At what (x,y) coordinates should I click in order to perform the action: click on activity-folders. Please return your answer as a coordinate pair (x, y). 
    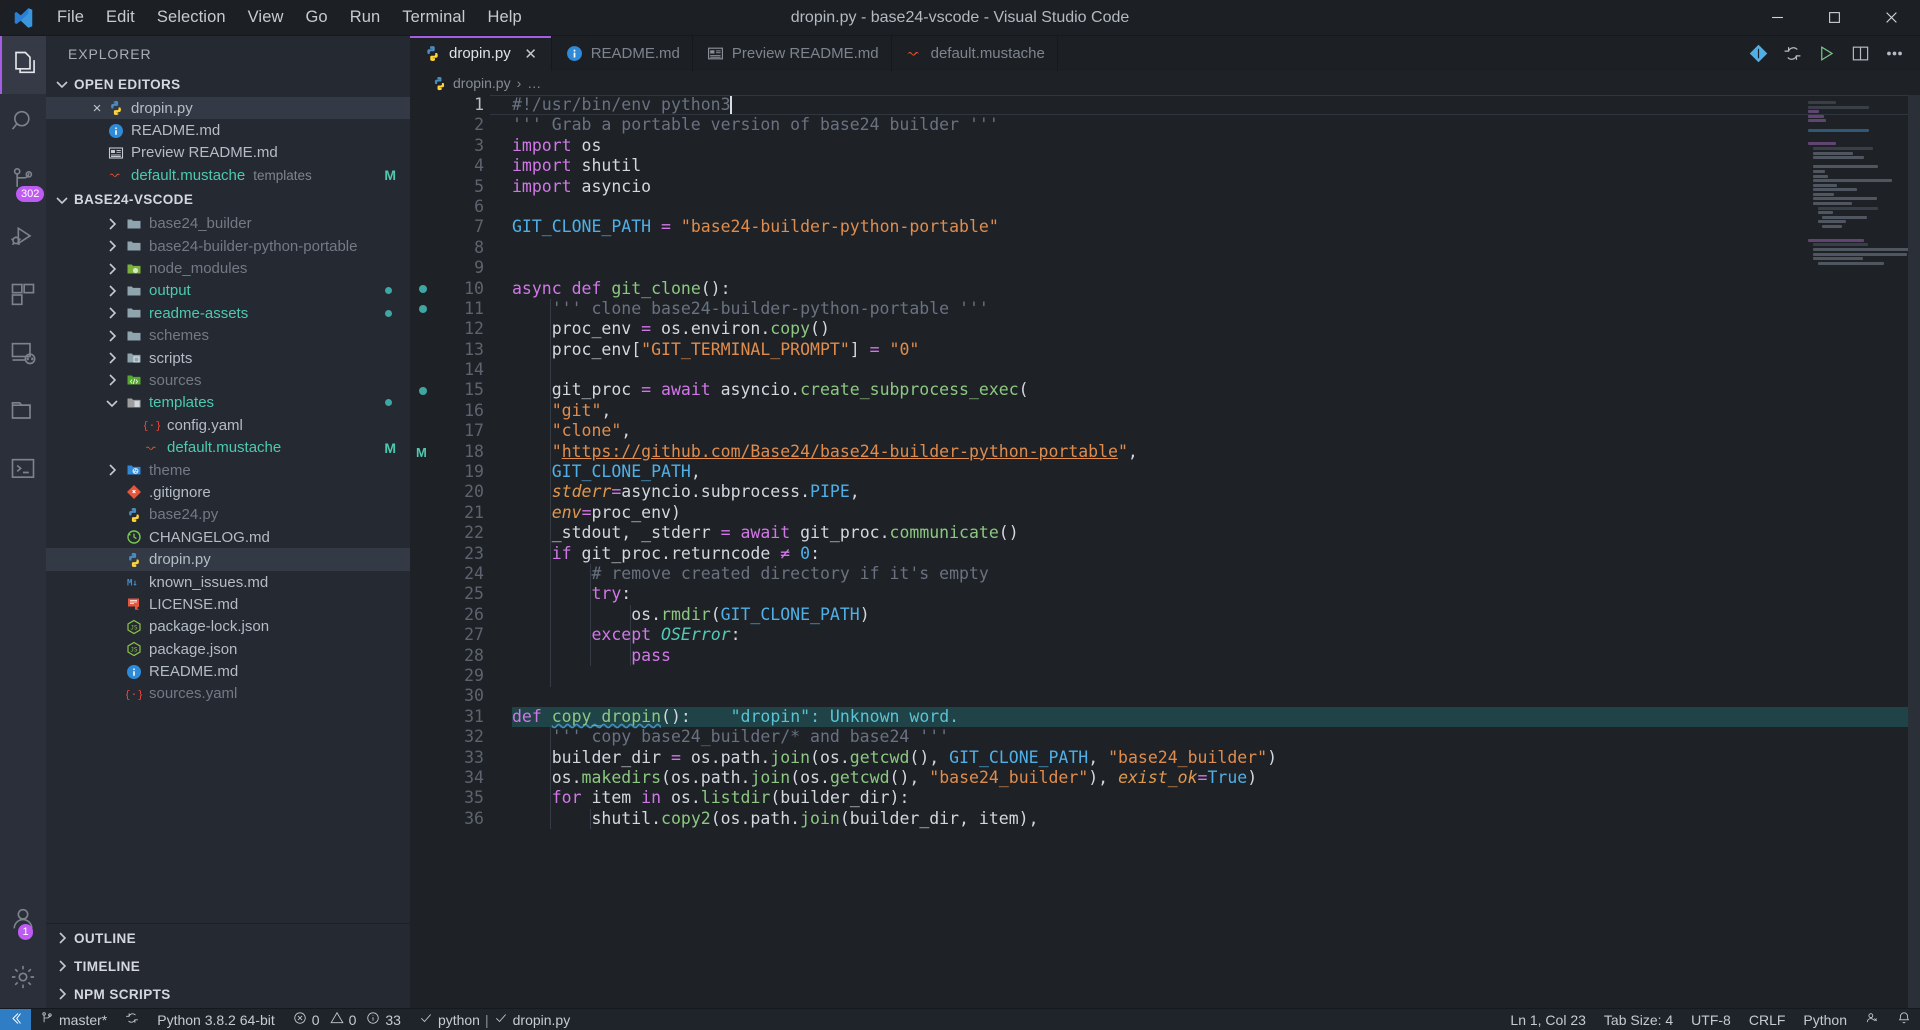
    Looking at the image, I should click on (23, 413).